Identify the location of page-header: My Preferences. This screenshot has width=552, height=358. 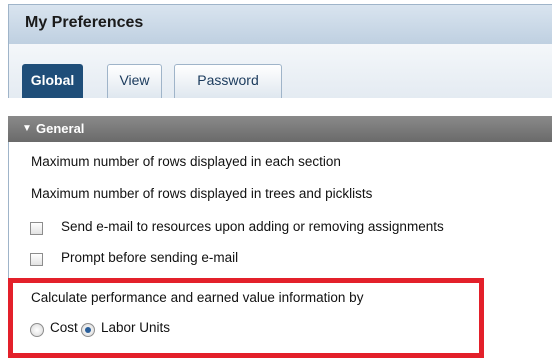
(280, 24).